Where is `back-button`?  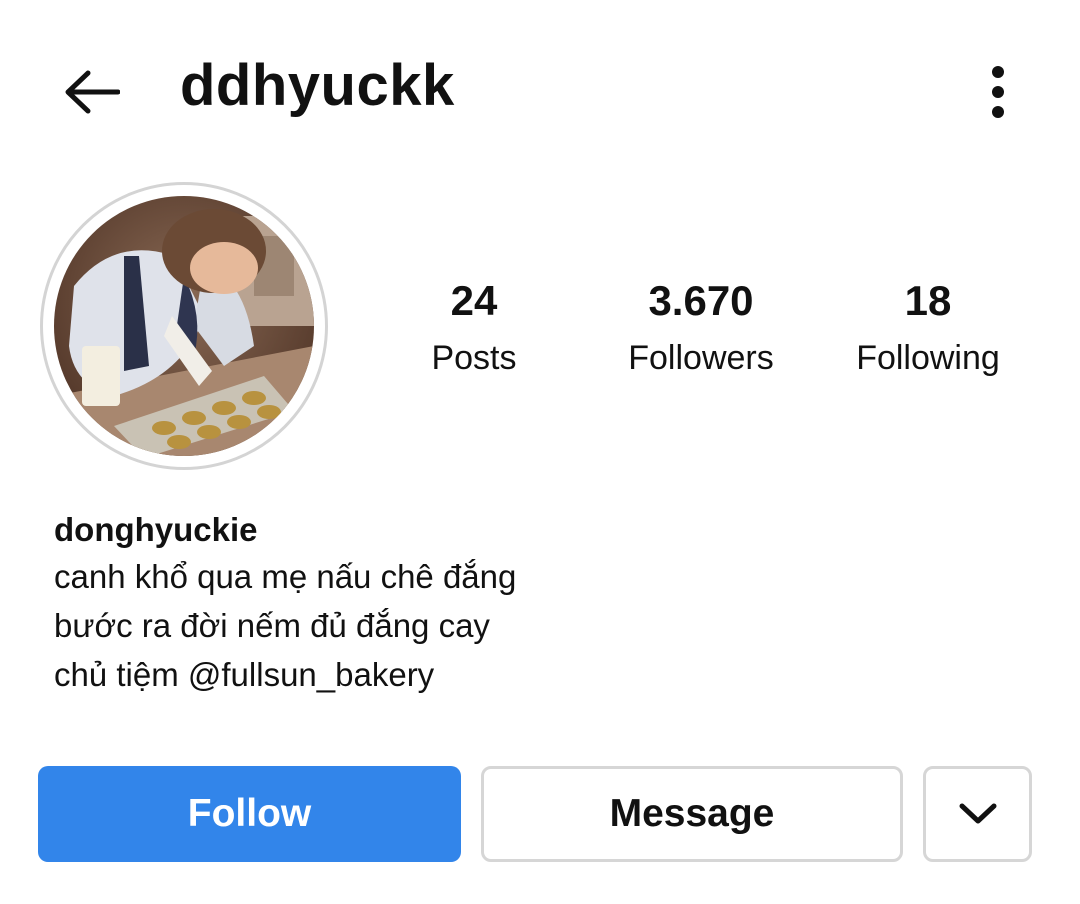
back-button is located at coordinates (92, 92).